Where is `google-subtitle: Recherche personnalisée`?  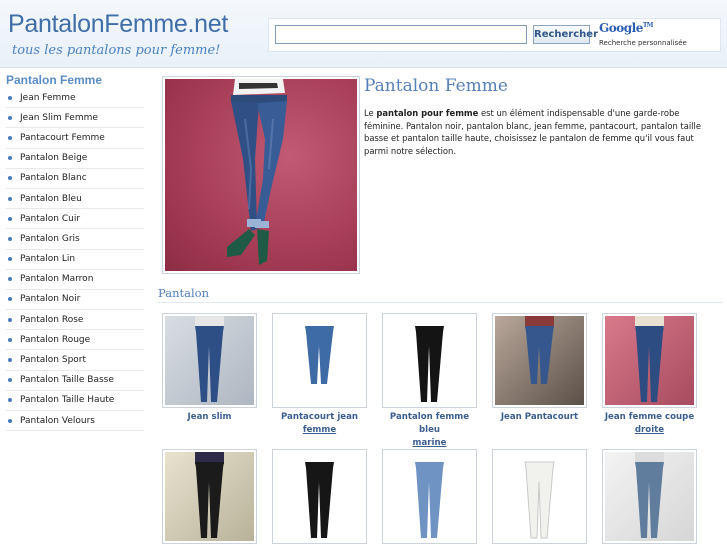
google-subtitle: Recherche personnalisée is located at coordinates (643, 43).